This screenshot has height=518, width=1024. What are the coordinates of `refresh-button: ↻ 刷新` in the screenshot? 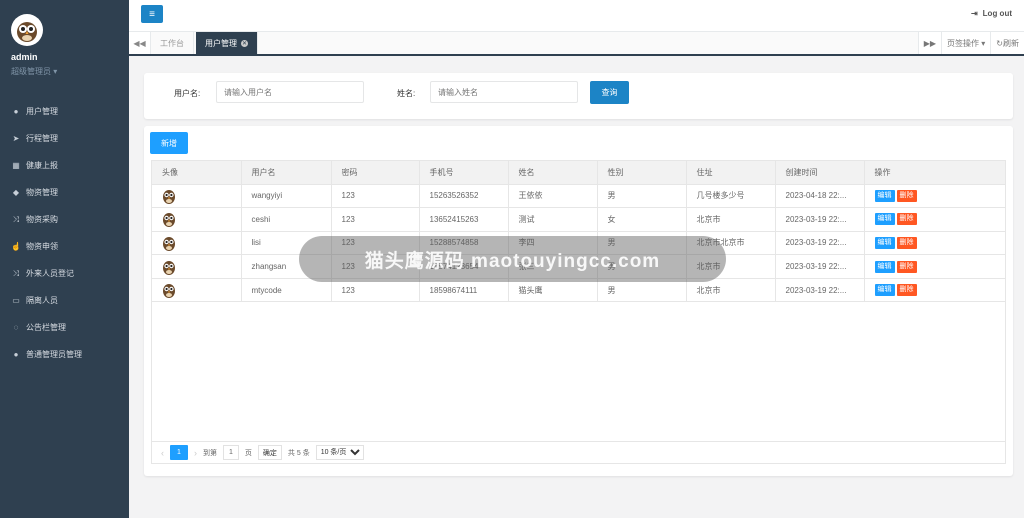 It's located at (1007, 43).